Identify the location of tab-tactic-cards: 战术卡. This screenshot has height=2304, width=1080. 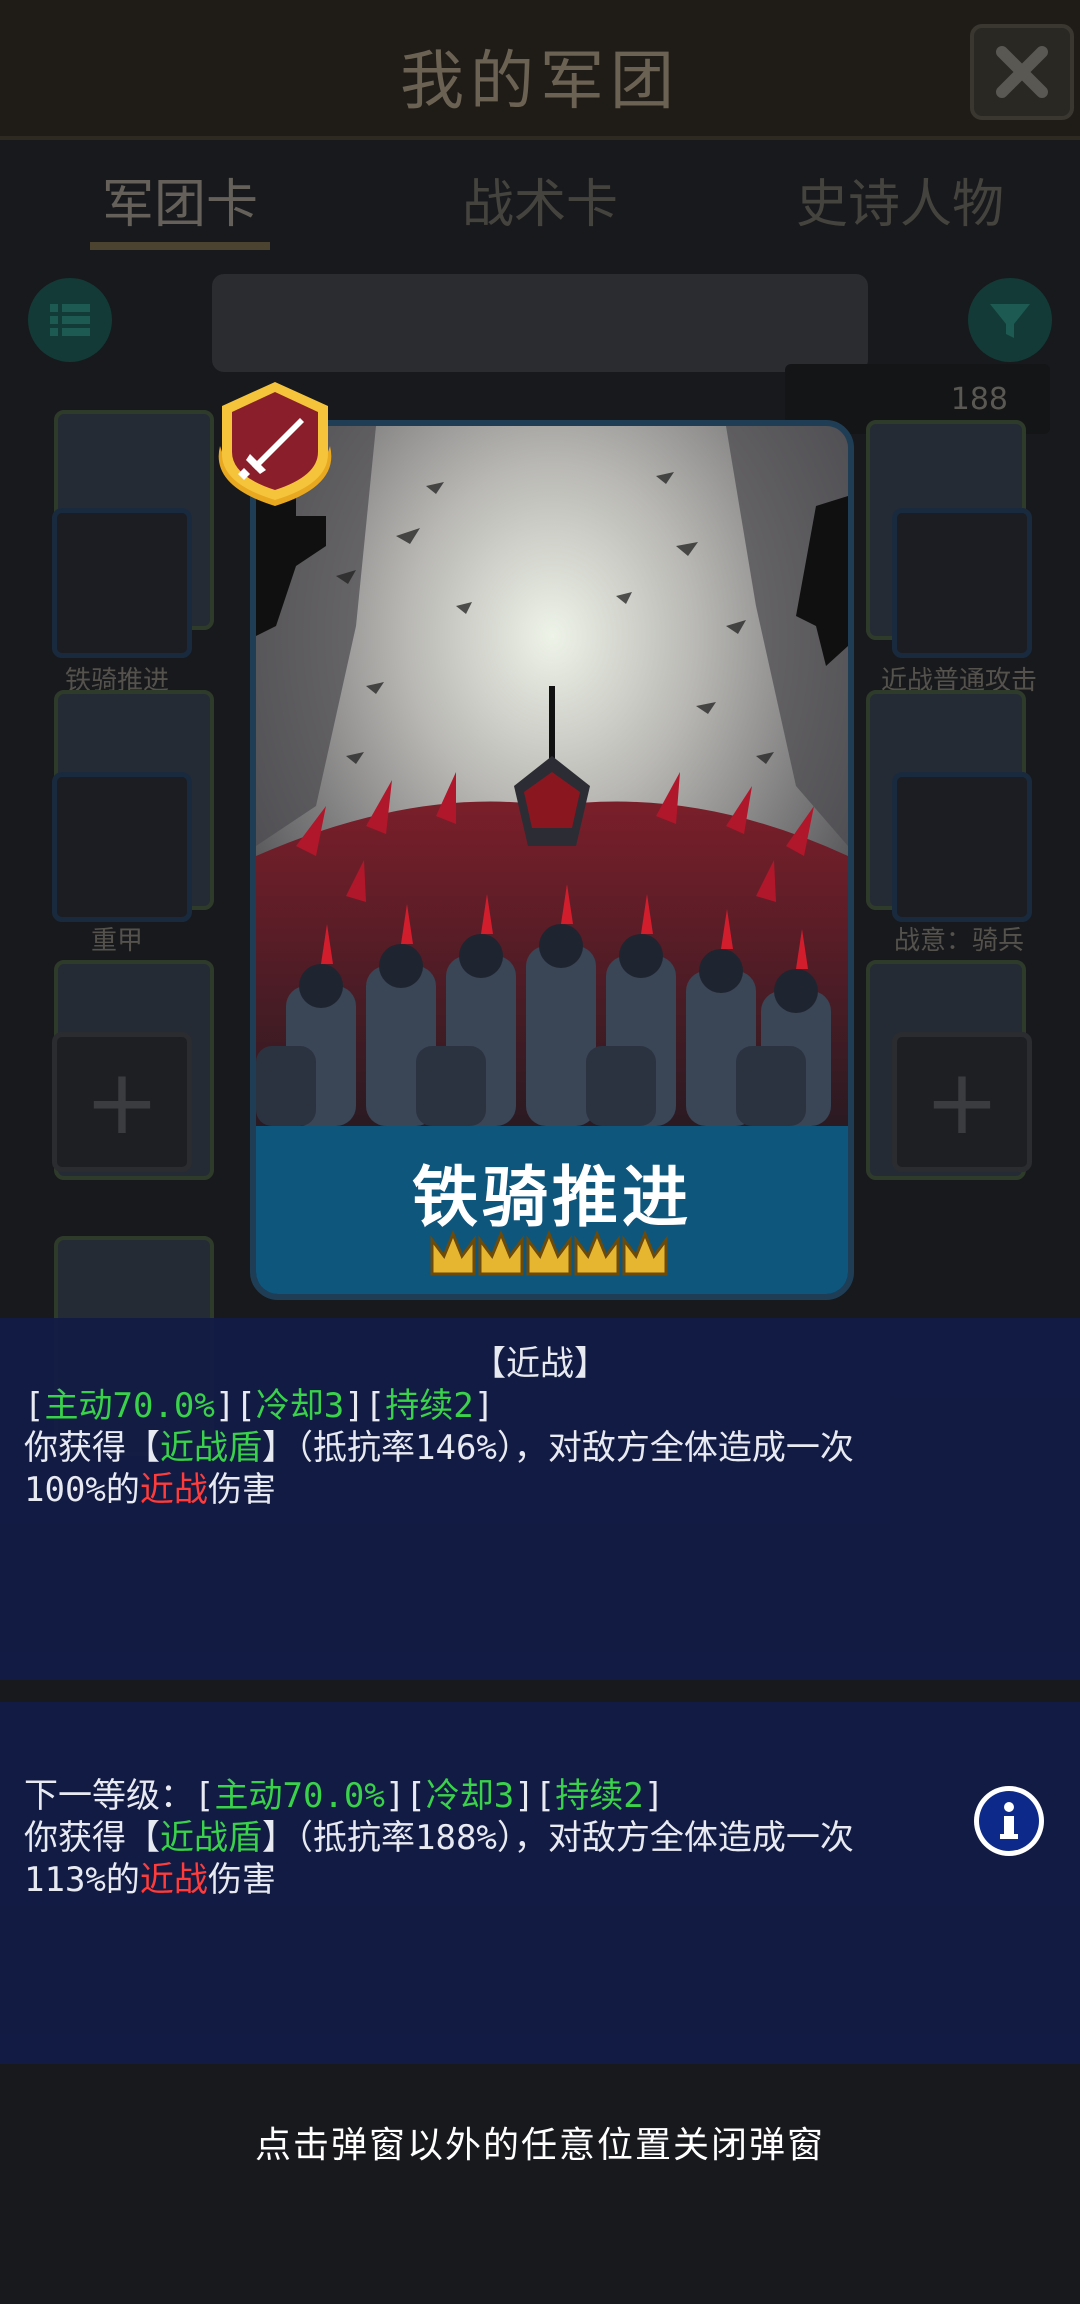
(540, 200).